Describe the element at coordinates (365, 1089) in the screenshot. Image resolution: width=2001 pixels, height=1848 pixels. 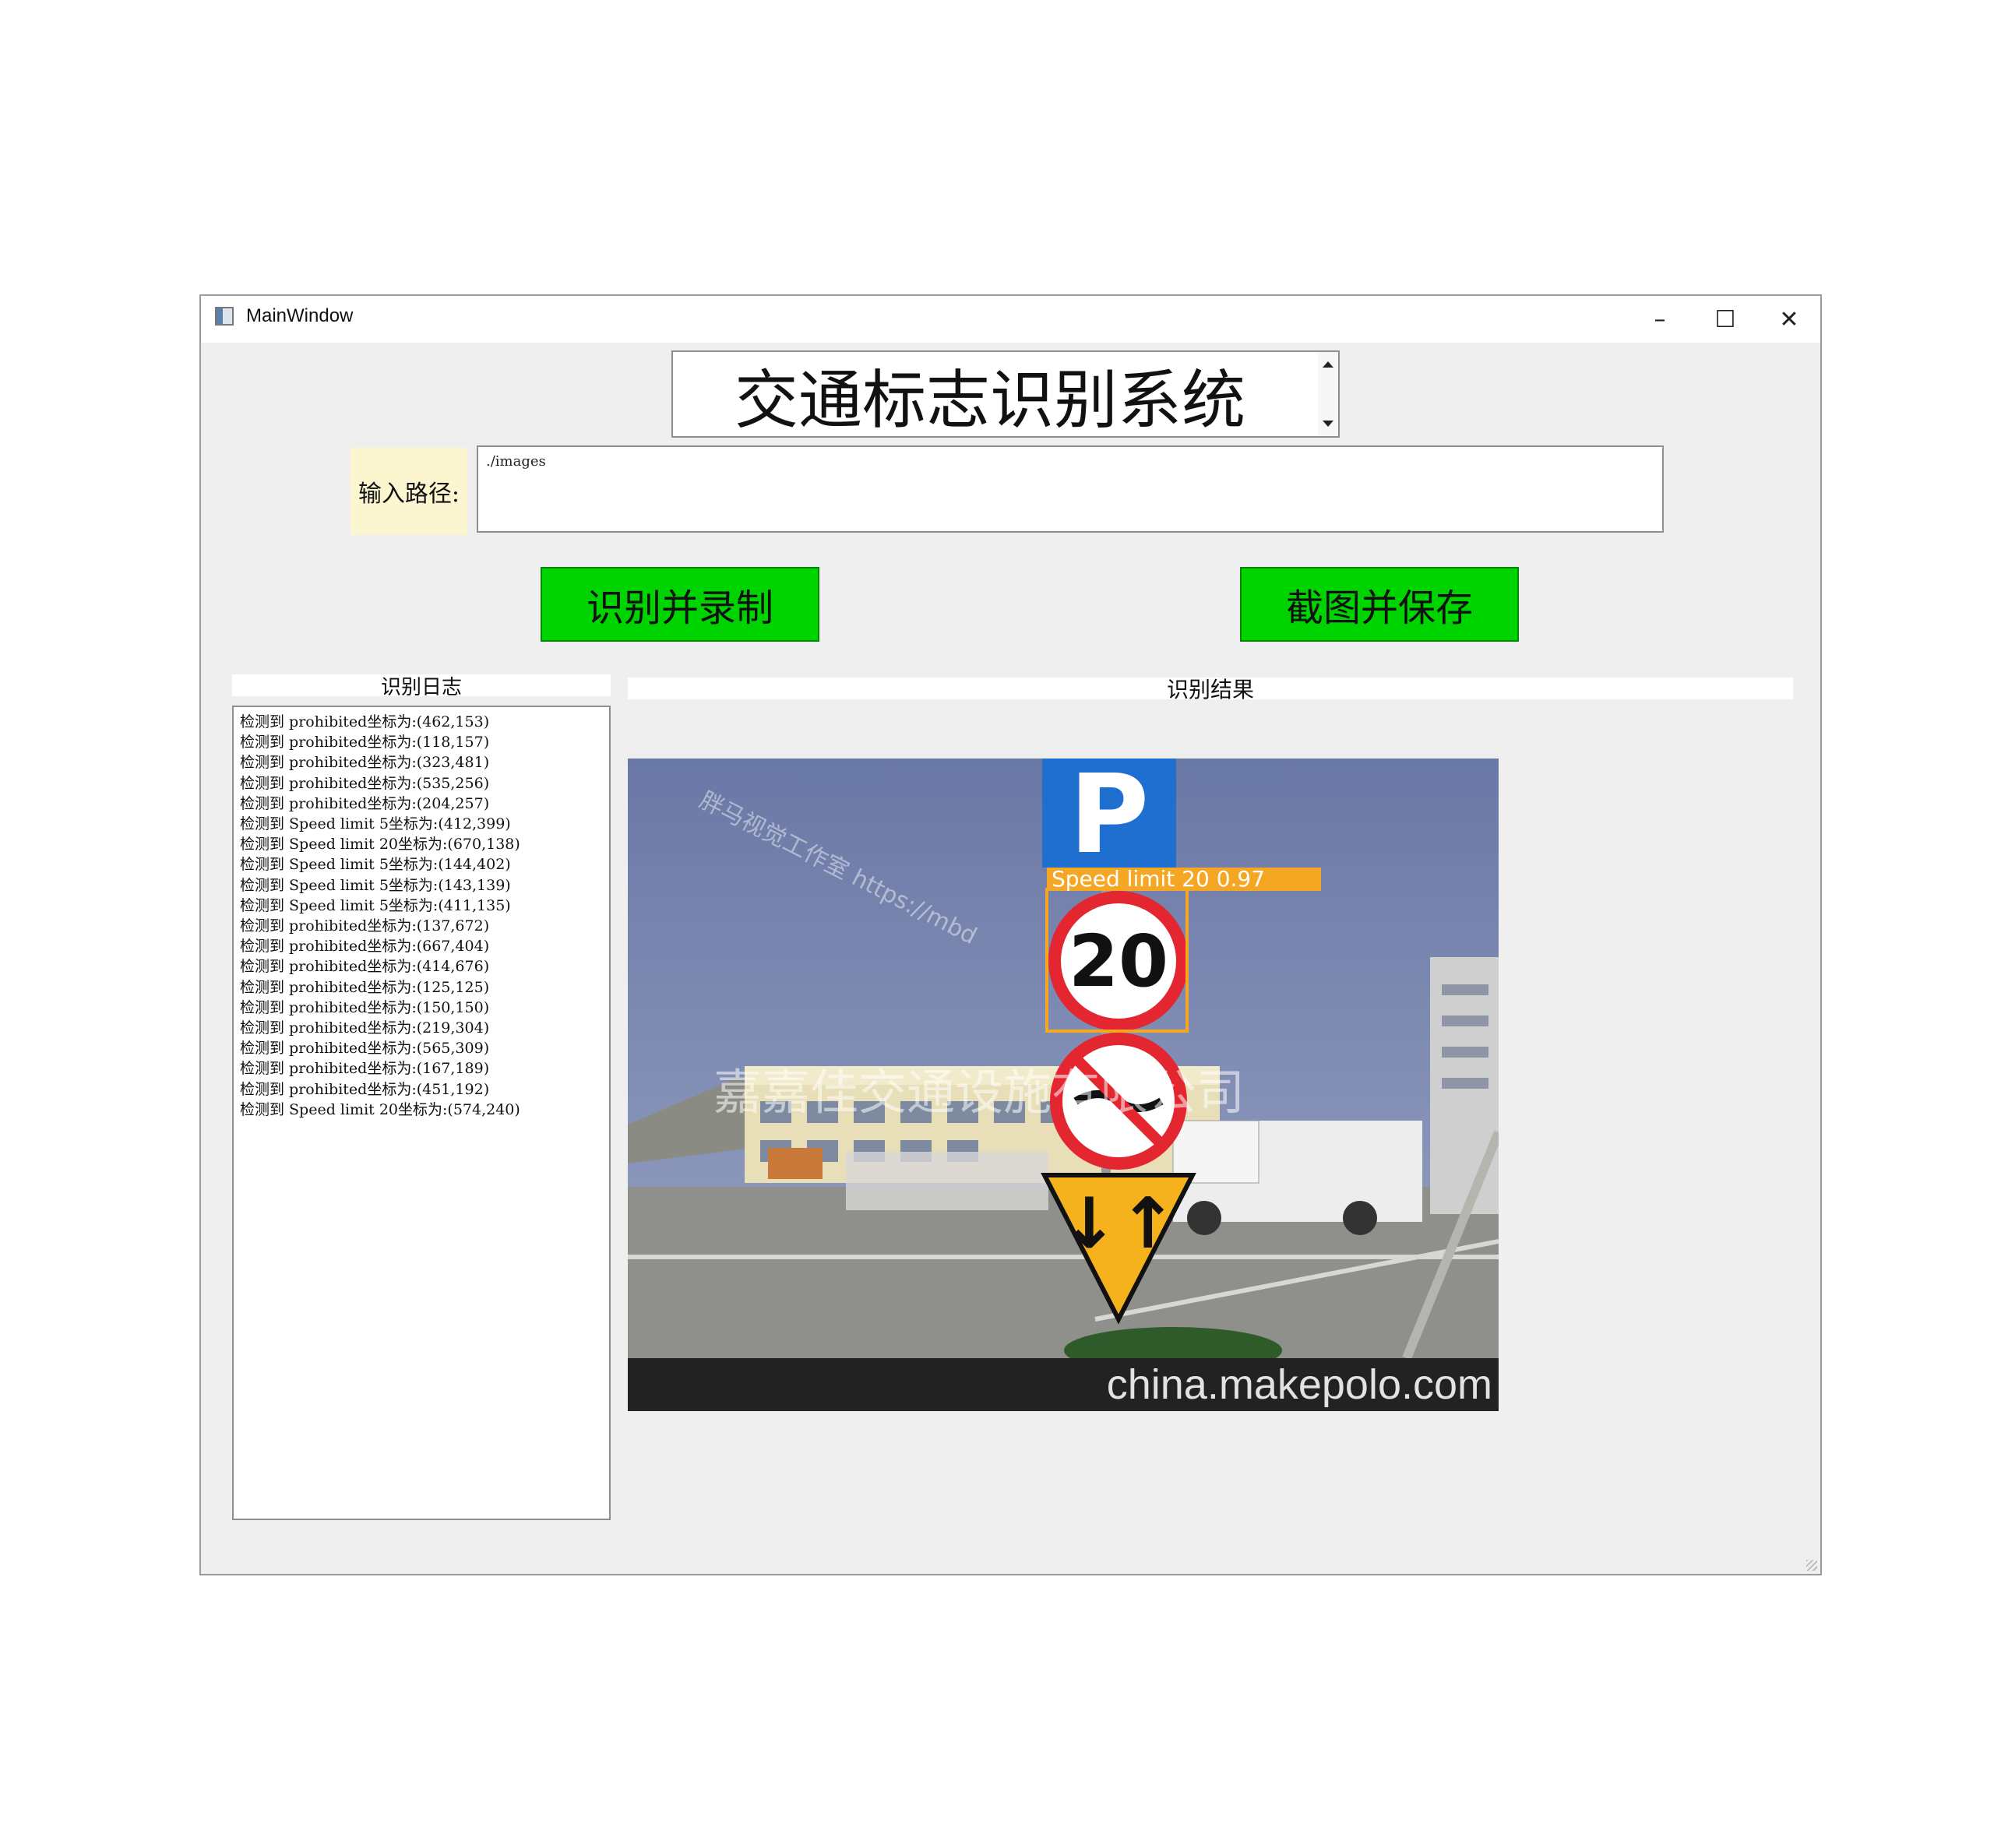
I see `log-line: 检测到 prohibited坐标为:(451,192)` at that location.